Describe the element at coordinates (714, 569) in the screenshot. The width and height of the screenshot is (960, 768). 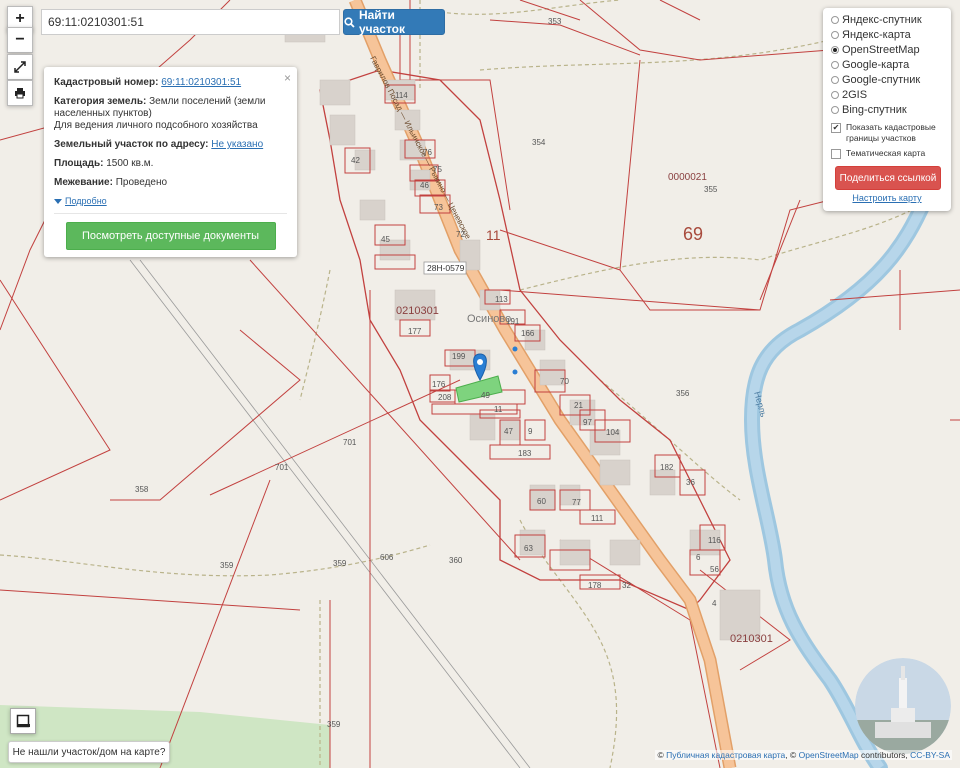
I see `plot-number-label: 56` at that location.